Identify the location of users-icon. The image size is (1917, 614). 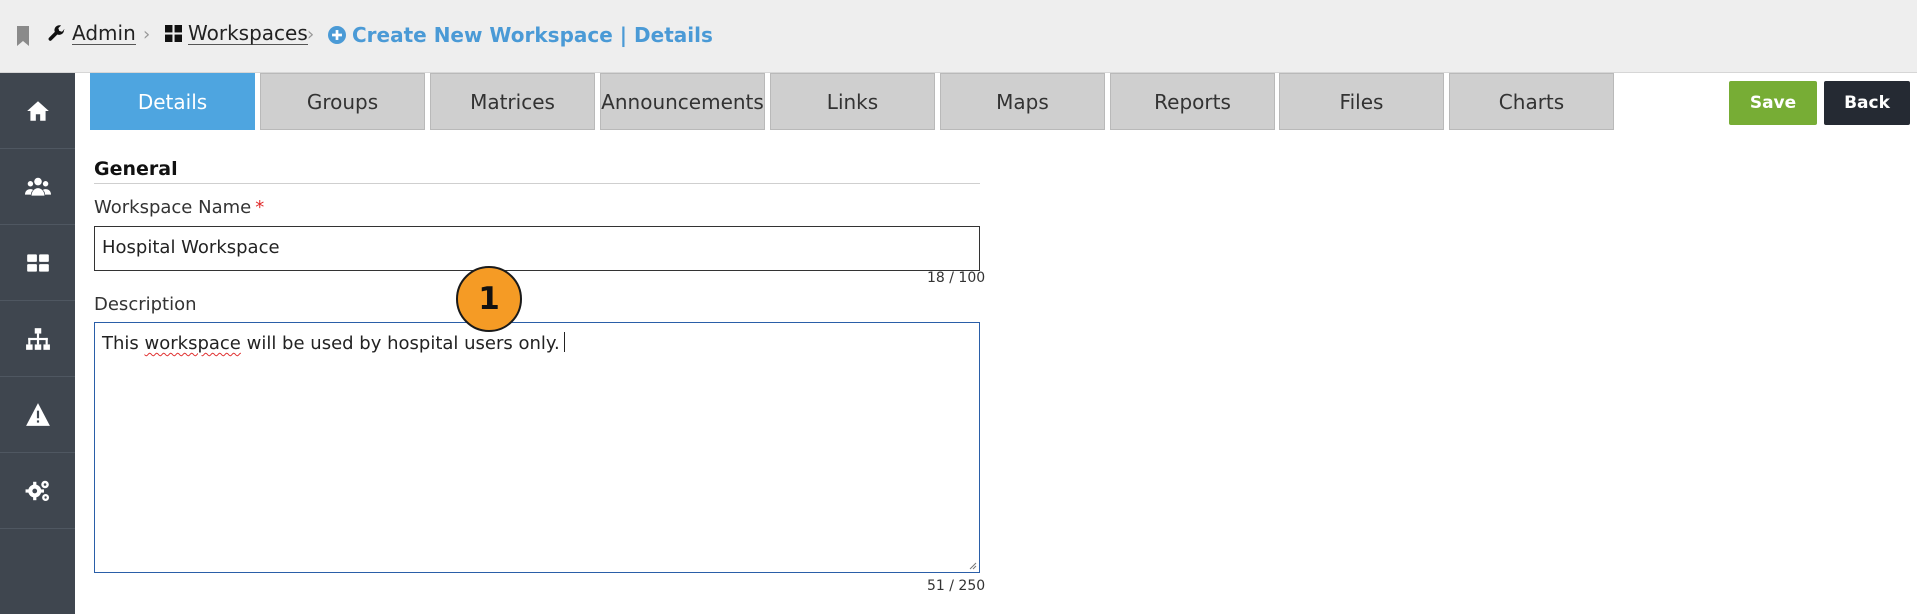
(37, 186).